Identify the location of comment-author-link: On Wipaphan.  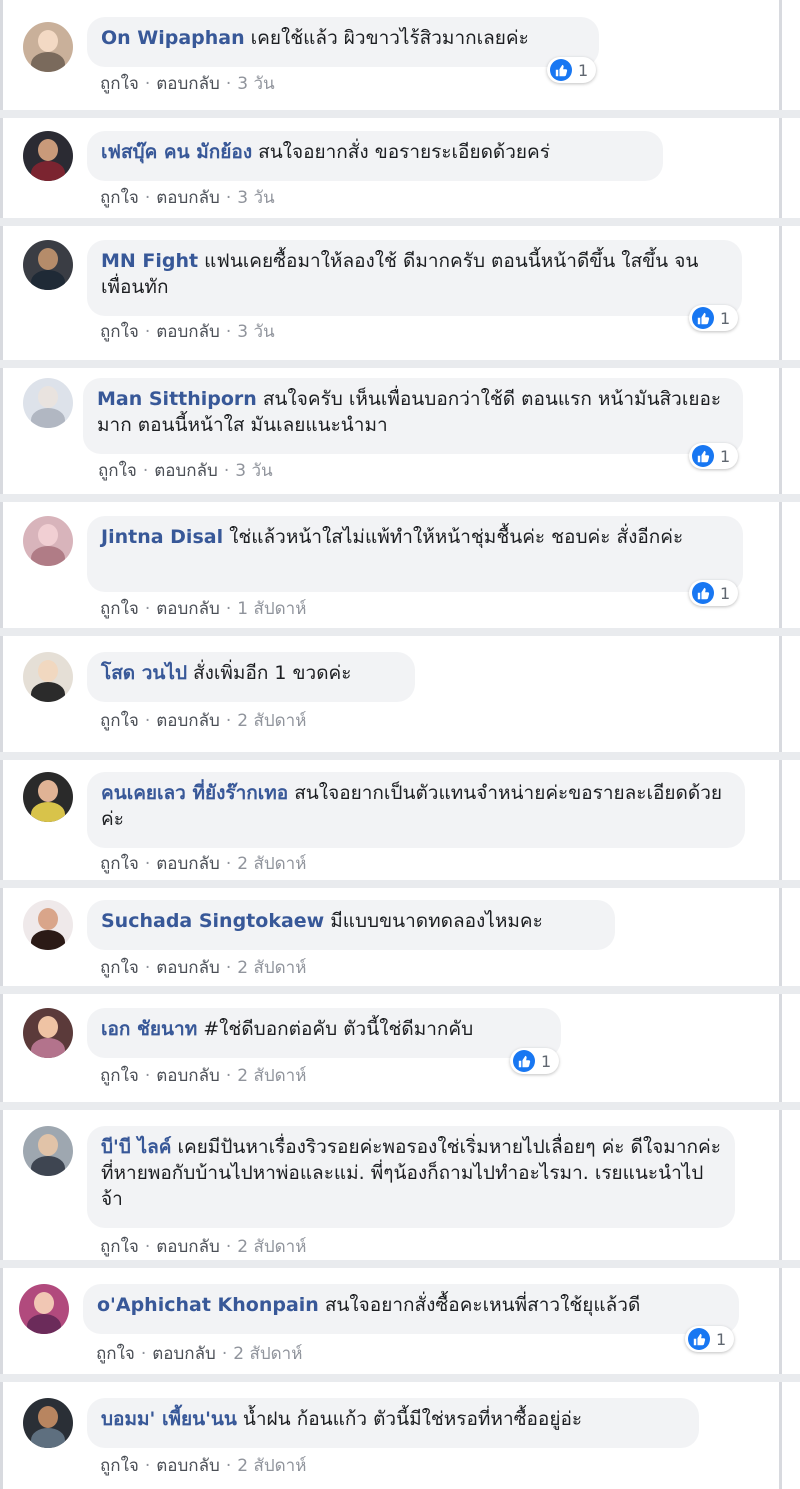
(173, 38).